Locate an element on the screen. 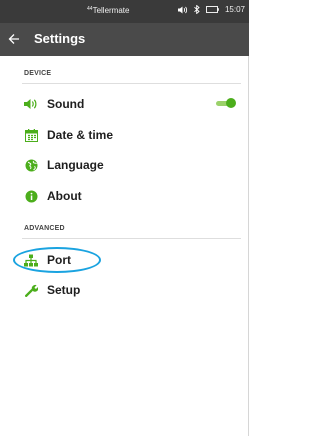 The image size is (320, 436). section-header-advanced: ADVANCED is located at coordinates (44, 228).